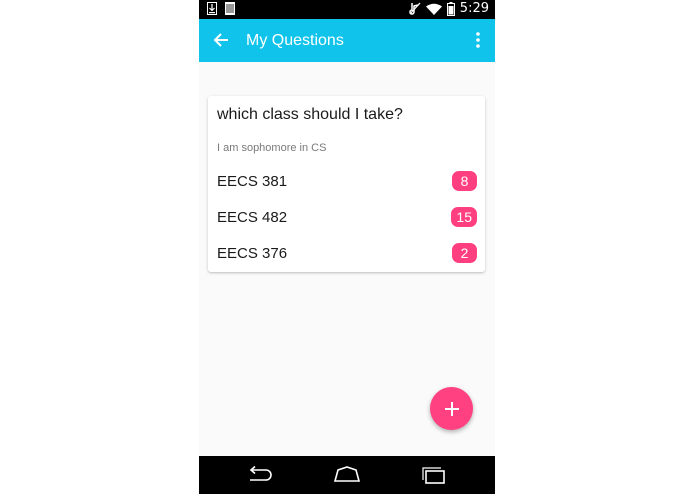 Image resolution: width=695 pixels, height=494 pixels. What do you see at coordinates (434, 475) in the screenshot?
I see `recent-apps-icon` at bounding box center [434, 475].